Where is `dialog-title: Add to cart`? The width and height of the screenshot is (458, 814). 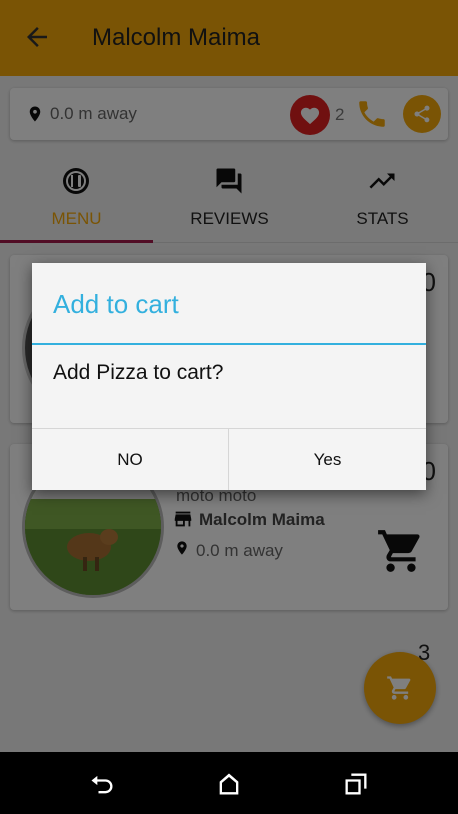 dialog-title: Add to cart is located at coordinates (116, 304).